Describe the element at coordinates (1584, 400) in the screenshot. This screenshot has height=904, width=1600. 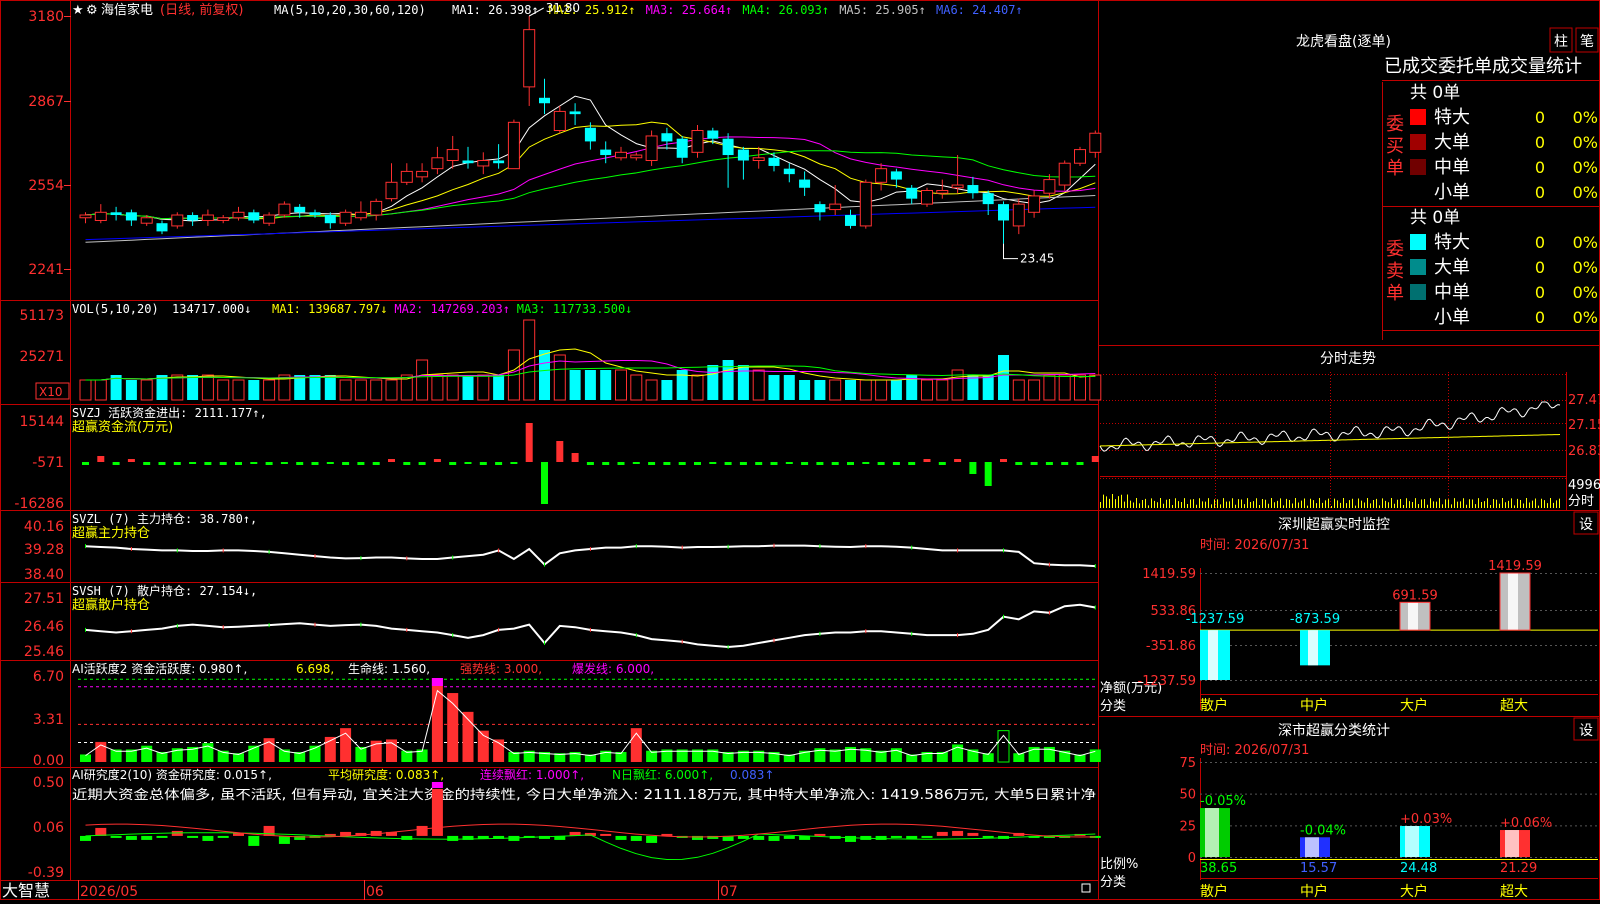
I see `intraday-tick-27.47: 27.47` at that location.